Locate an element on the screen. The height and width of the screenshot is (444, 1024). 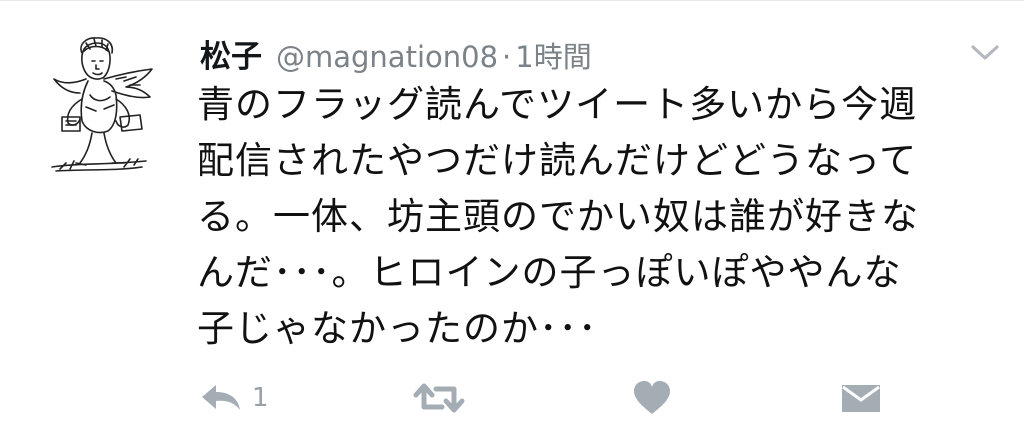
retweet-button is located at coordinates (439, 398).